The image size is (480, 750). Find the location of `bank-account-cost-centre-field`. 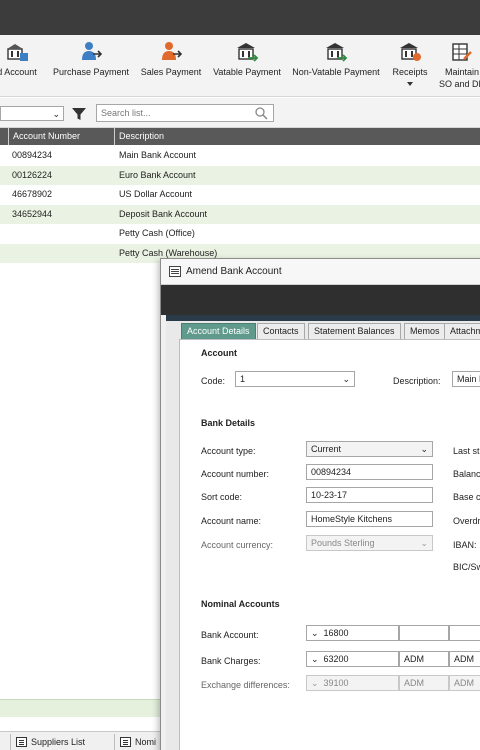

bank-account-cost-centre-field is located at coordinates (424, 633).